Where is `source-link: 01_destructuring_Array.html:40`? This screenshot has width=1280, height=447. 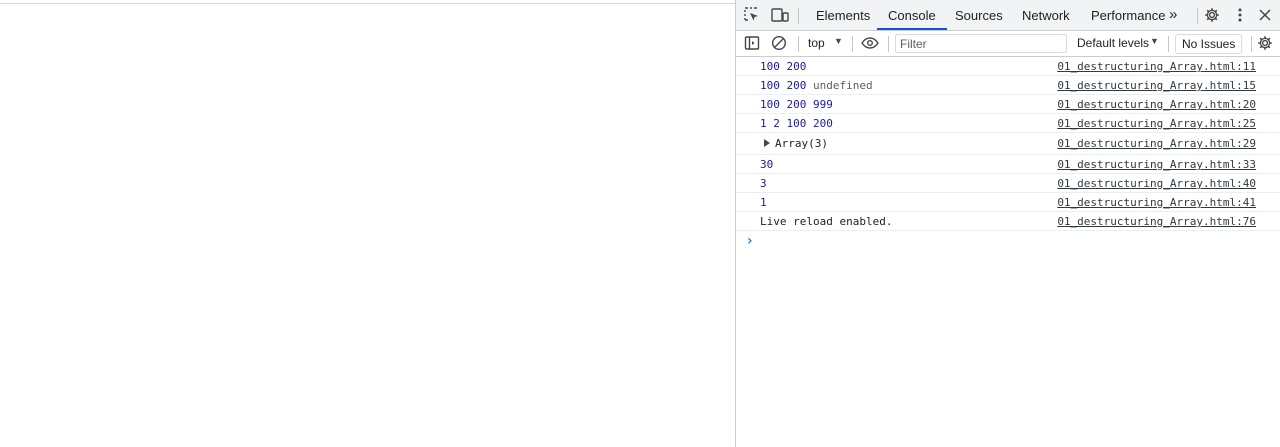 source-link: 01_destructuring_Array.html:40 is located at coordinates (1156, 183).